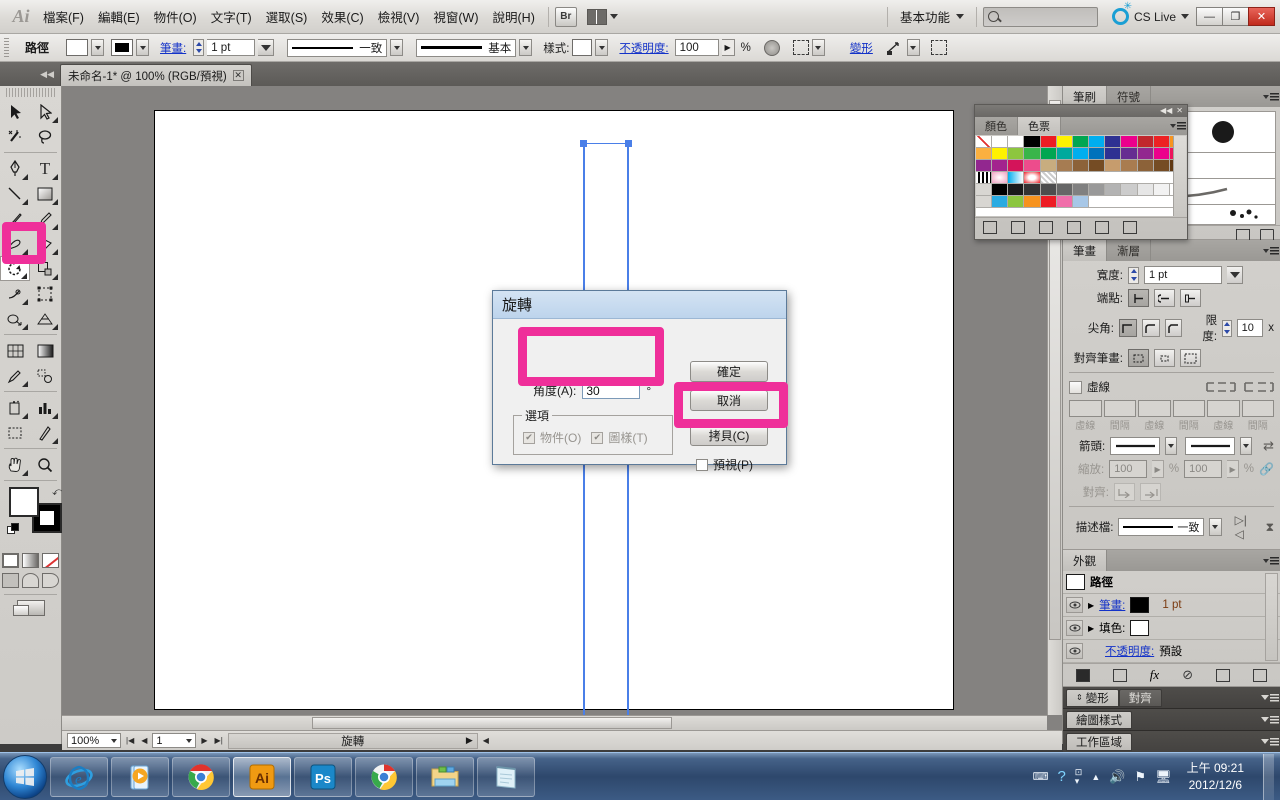 This screenshot has width=1280, height=800. I want to click on delete-item-icon, so click(1260, 675).